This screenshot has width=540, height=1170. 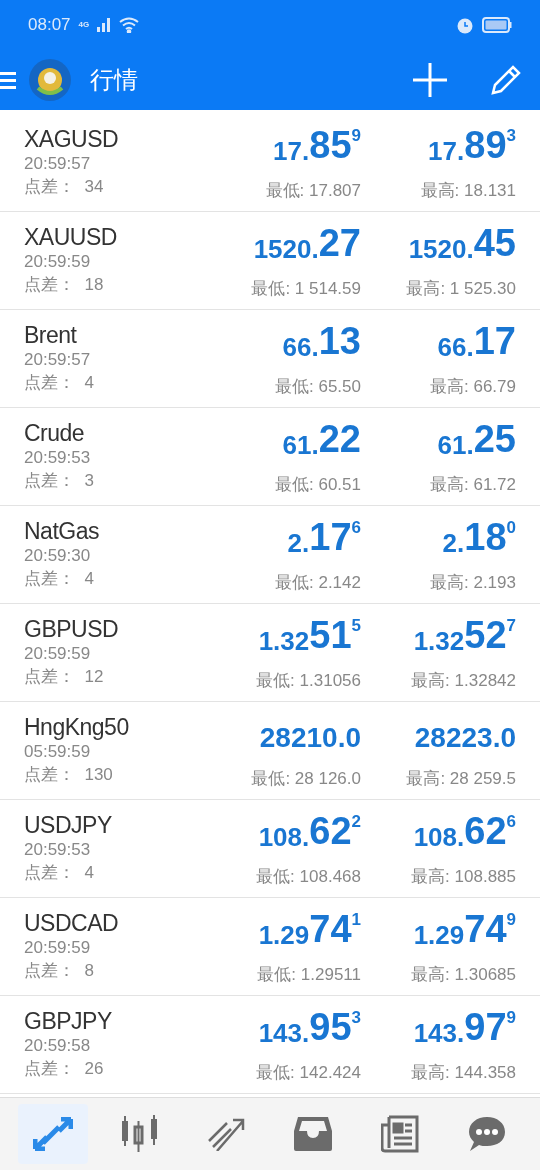 What do you see at coordinates (72, 629) in the screenshot?
I see `symbol-name: GBPUSD` at bounding box center [72, 629].